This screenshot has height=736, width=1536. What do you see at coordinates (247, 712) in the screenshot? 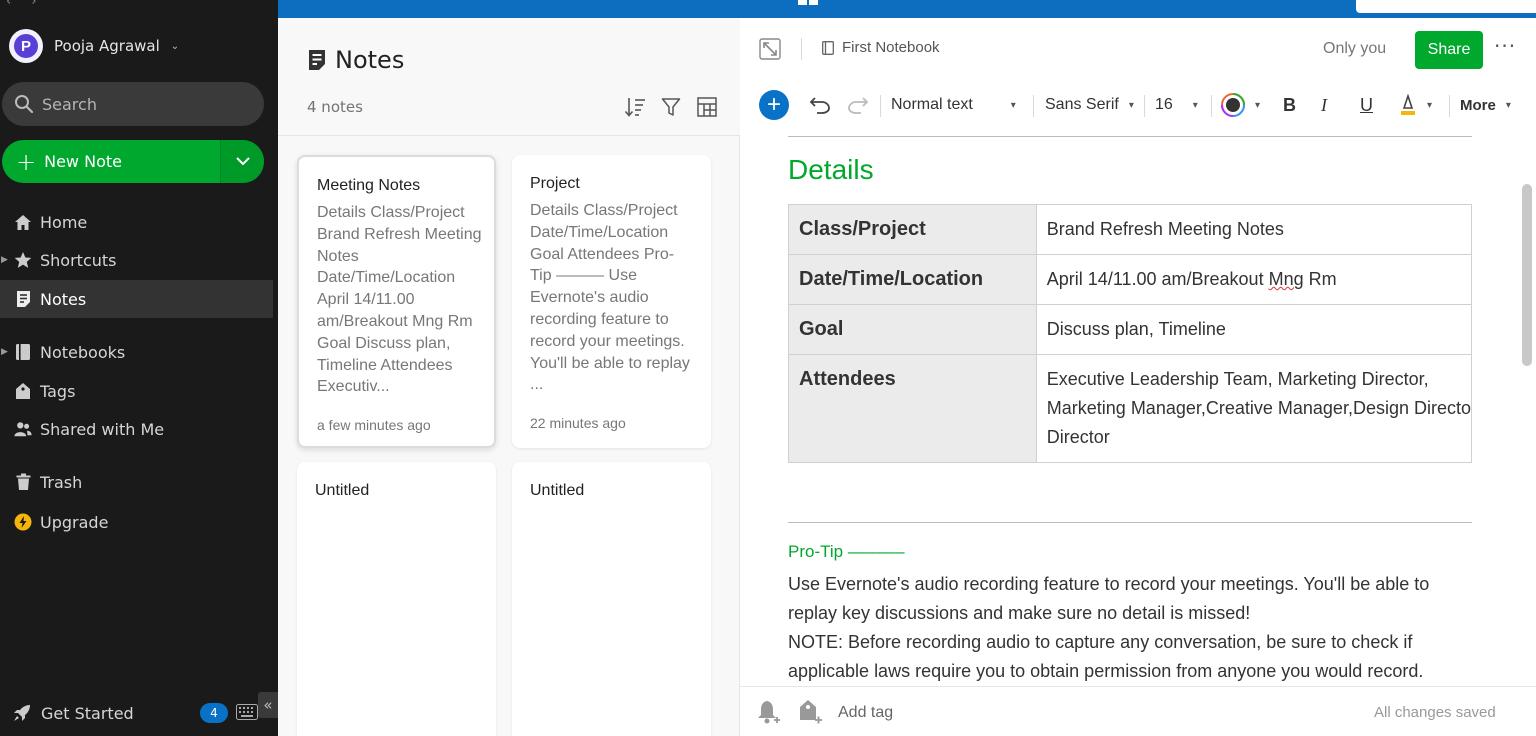
I see `keyboard-icon` at bounding box center [247, 712].